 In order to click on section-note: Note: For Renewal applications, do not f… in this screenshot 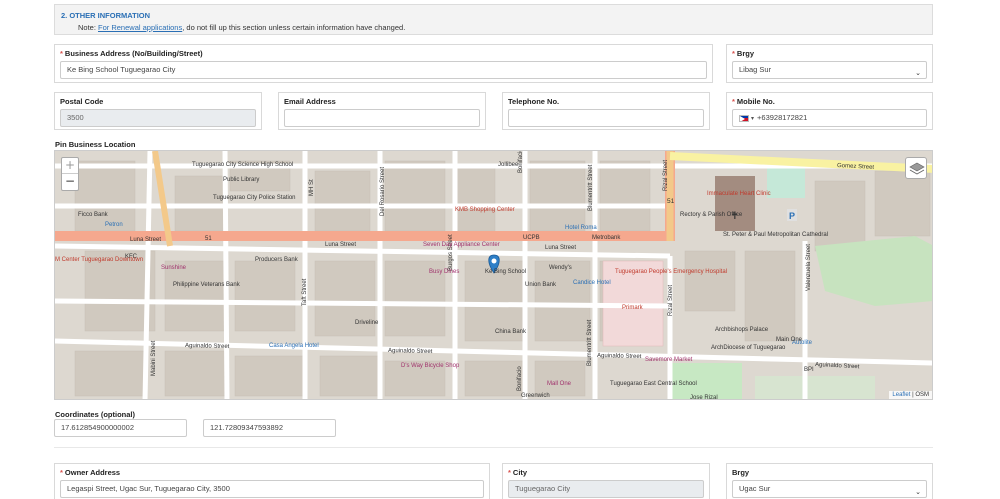, I will do `click(493, 27)`.